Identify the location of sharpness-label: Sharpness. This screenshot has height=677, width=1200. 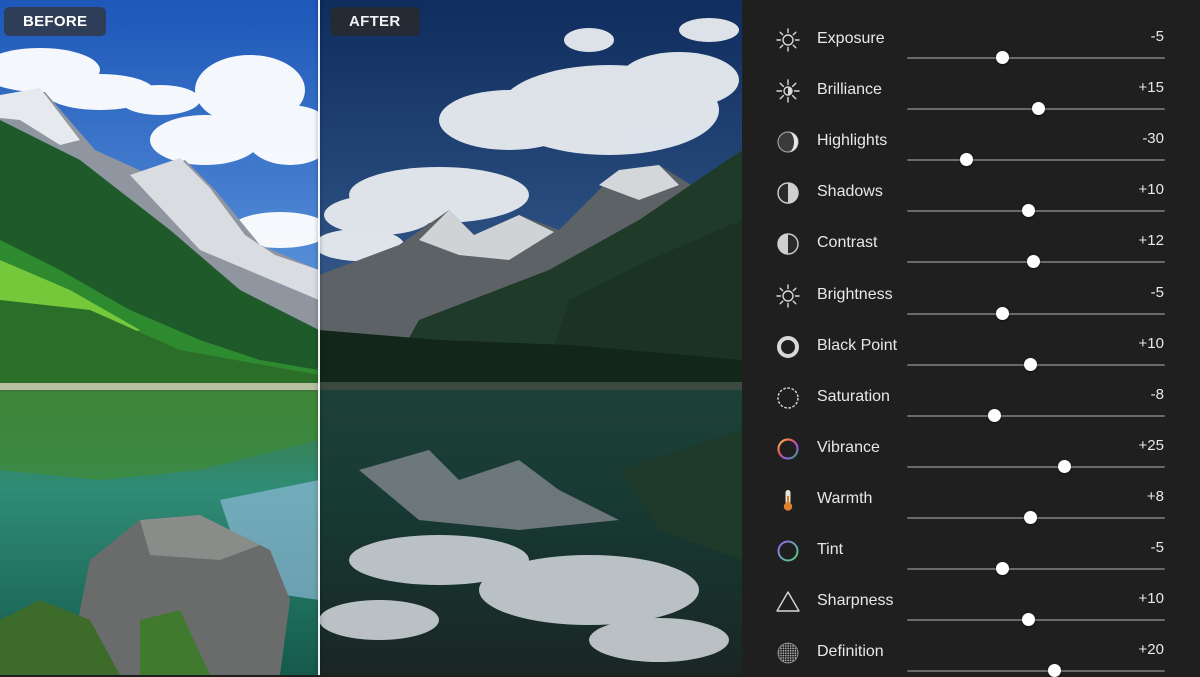
(855, 601).